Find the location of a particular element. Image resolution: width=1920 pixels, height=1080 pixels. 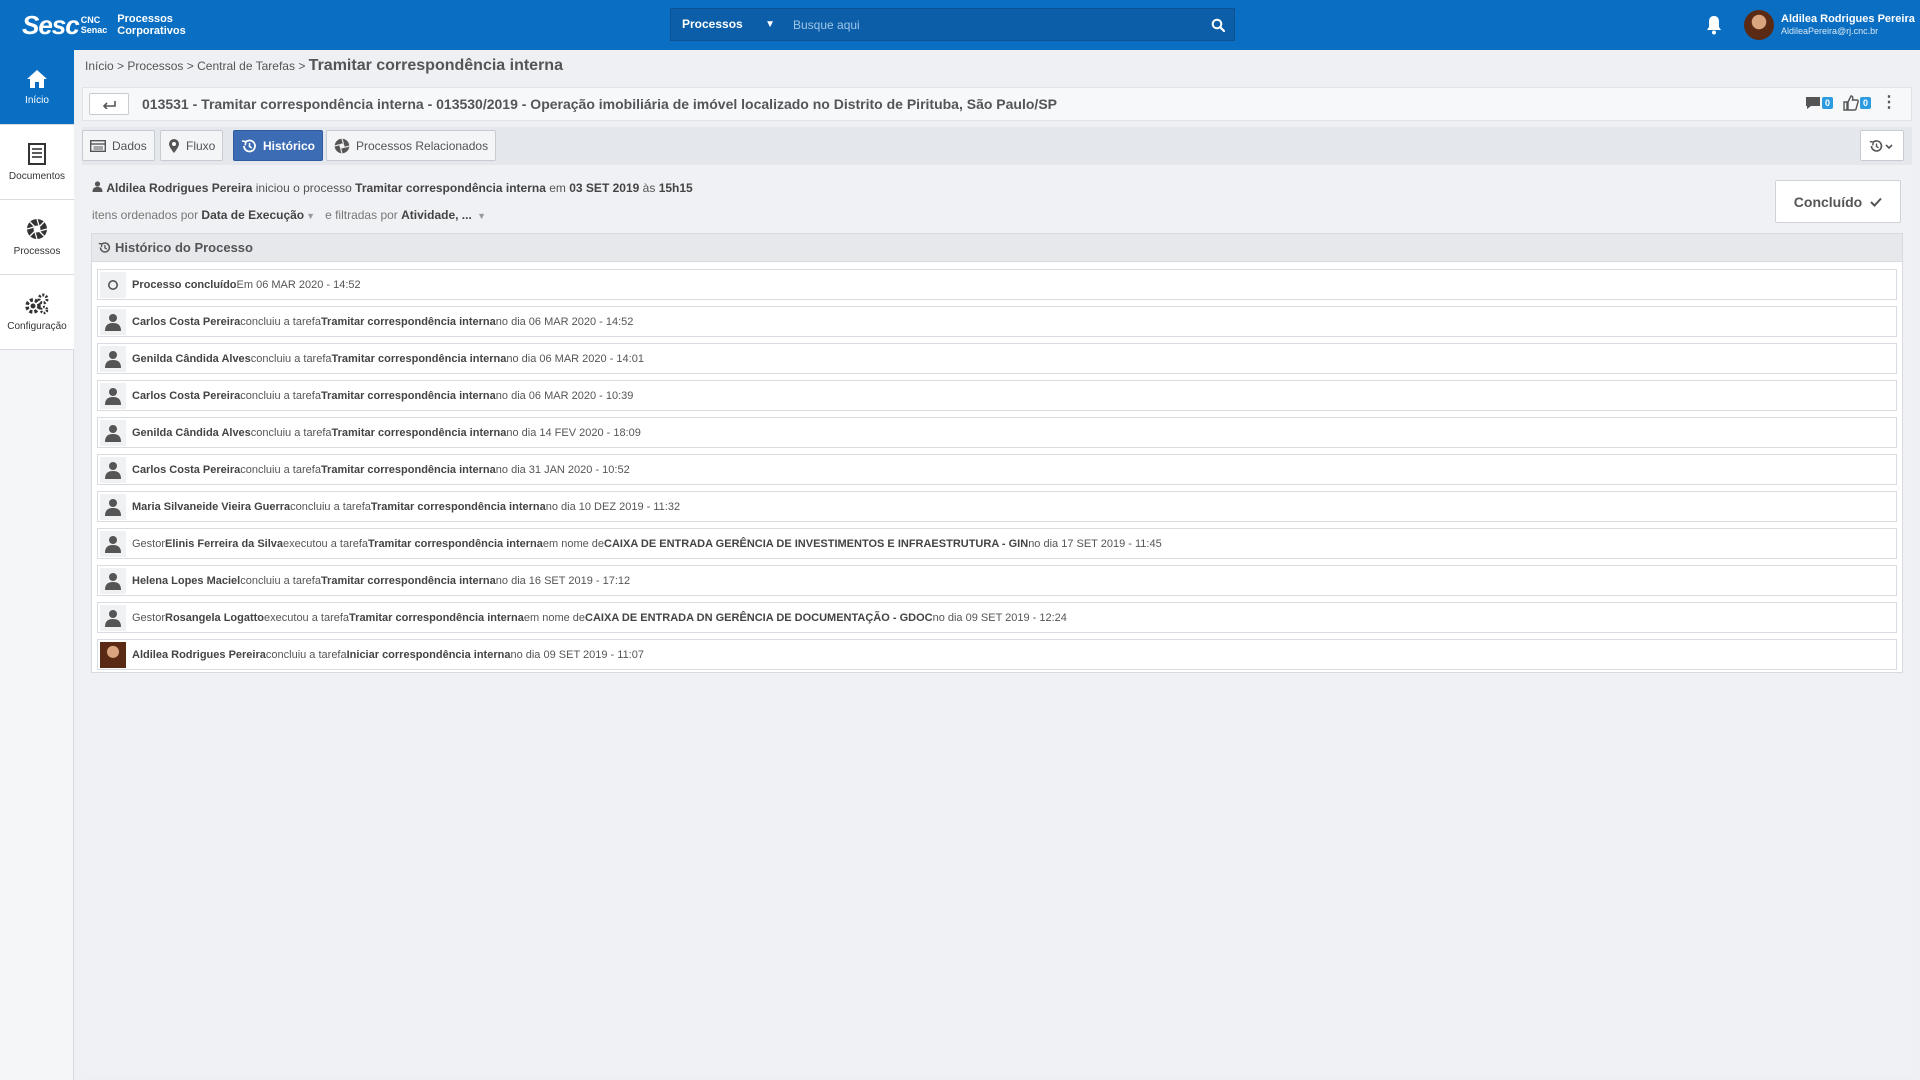

row-actor: Genilda Cândida Alves is located at coordinates (191, 358).